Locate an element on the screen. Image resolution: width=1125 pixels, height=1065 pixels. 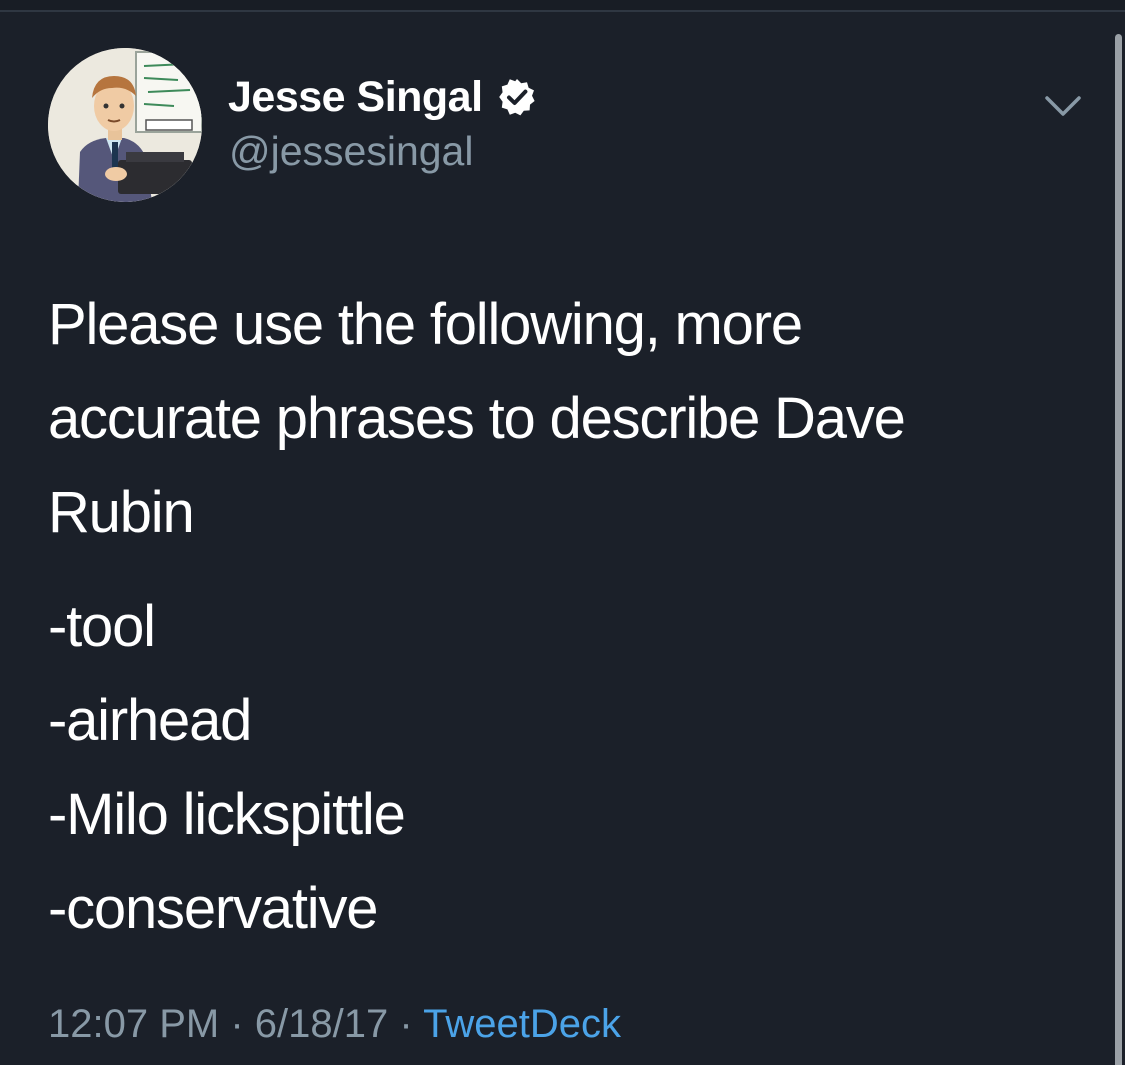
tweet-text-line: Rubin is located at coordinates (121, 512).